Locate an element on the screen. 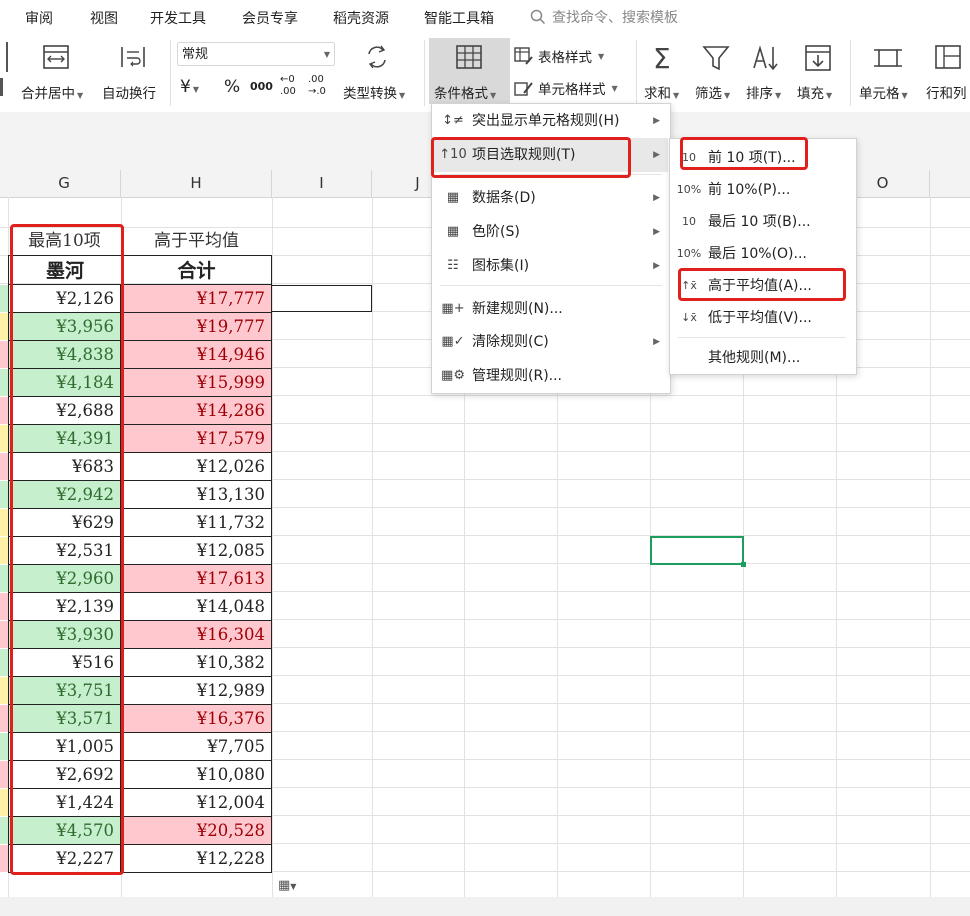 The height and width of the screenshot is (916, 970). cell-h: ¥16,304 is located at coordinates (196, 635).